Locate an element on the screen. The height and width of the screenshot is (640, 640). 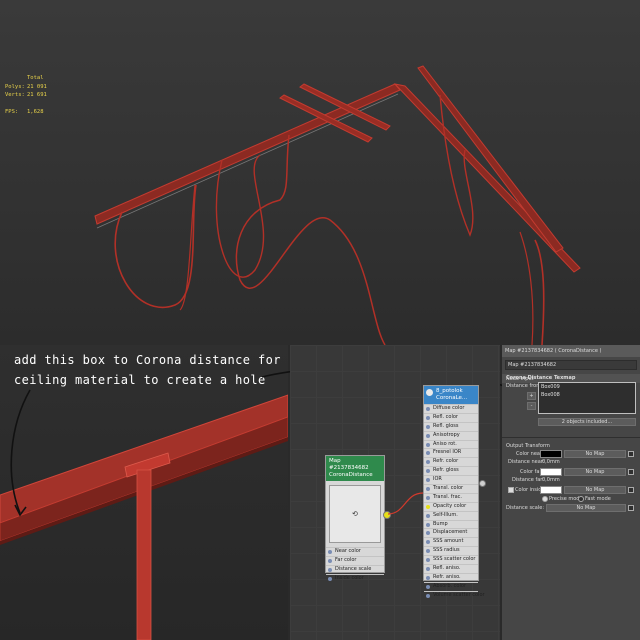
cursor-icon: ⟲ is located at coordinates (355, 514).